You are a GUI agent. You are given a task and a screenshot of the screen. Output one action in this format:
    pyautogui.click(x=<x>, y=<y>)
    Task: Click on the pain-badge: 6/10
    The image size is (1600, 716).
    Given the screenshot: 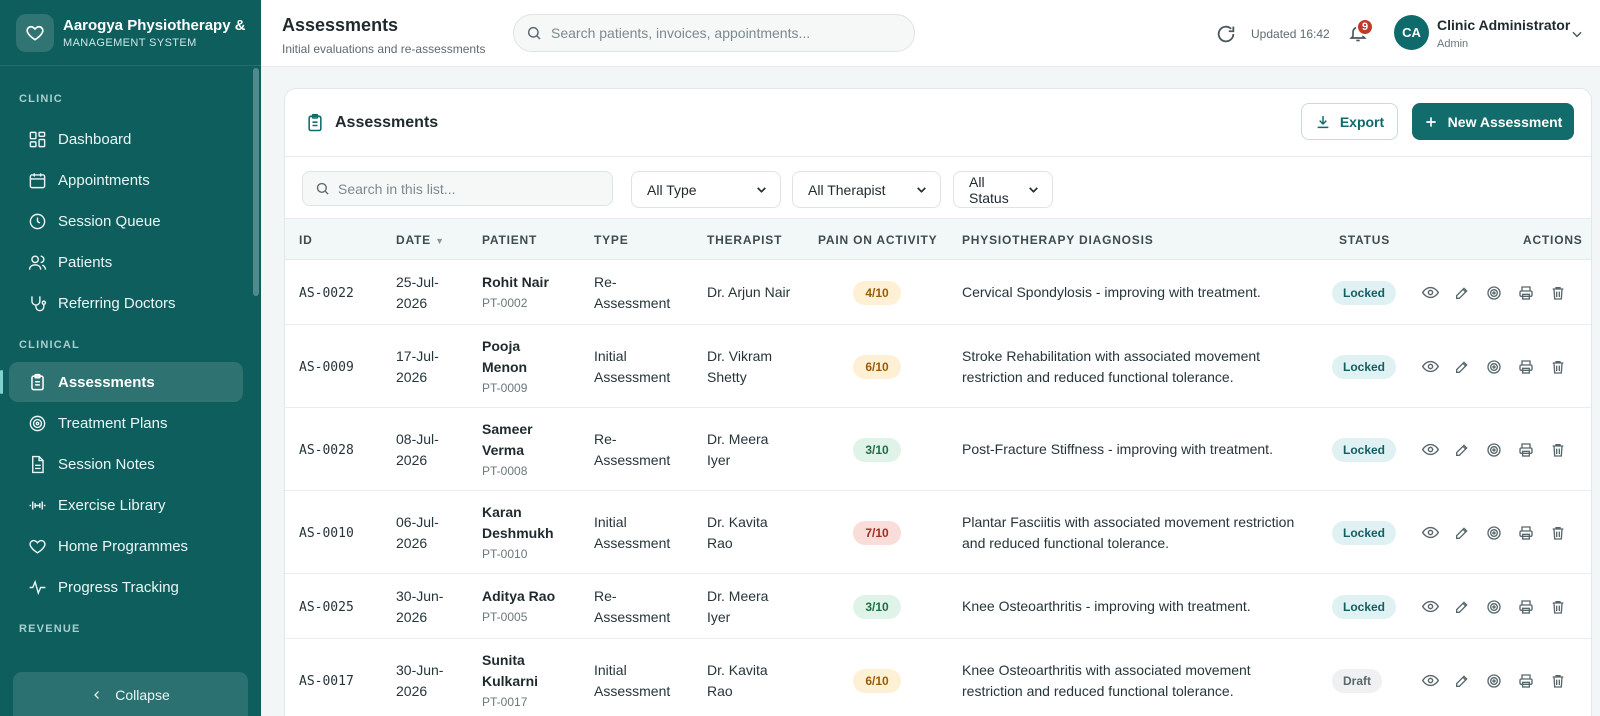 What is the action you would take?
    pyautogui.click(x=877, y=366)
    